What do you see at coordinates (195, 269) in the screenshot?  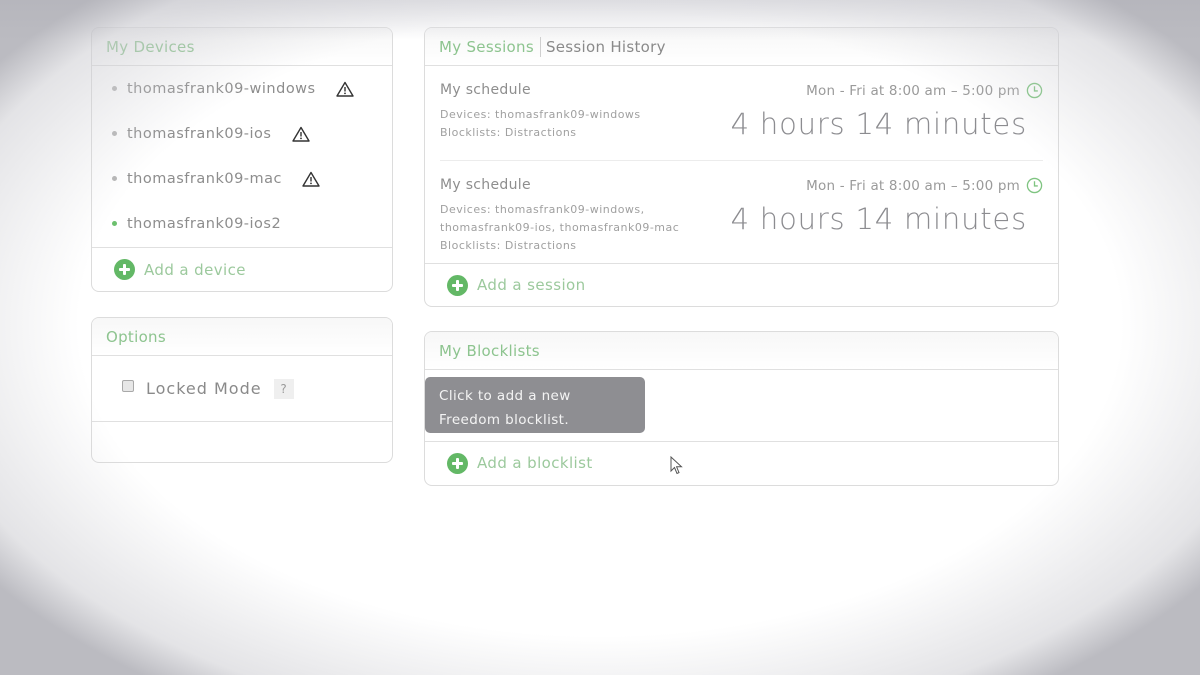 I see `add-device-label: Add a device` at bounding box center [195, 269].